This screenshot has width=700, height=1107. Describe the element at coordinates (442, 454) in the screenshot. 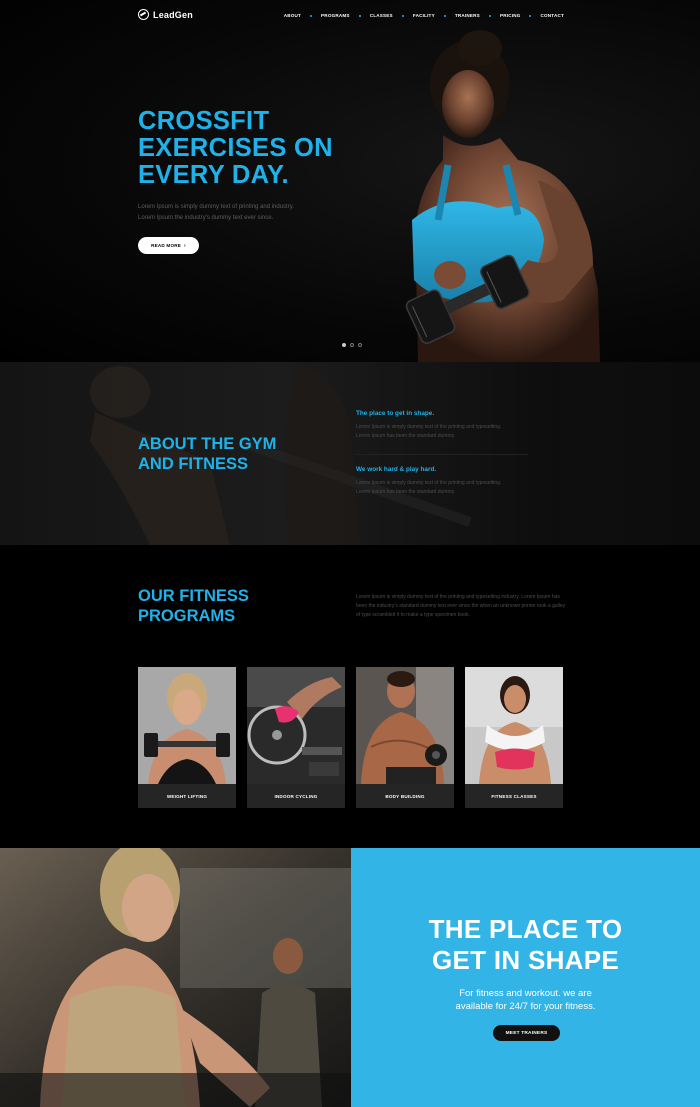

I see `divider` at that location.